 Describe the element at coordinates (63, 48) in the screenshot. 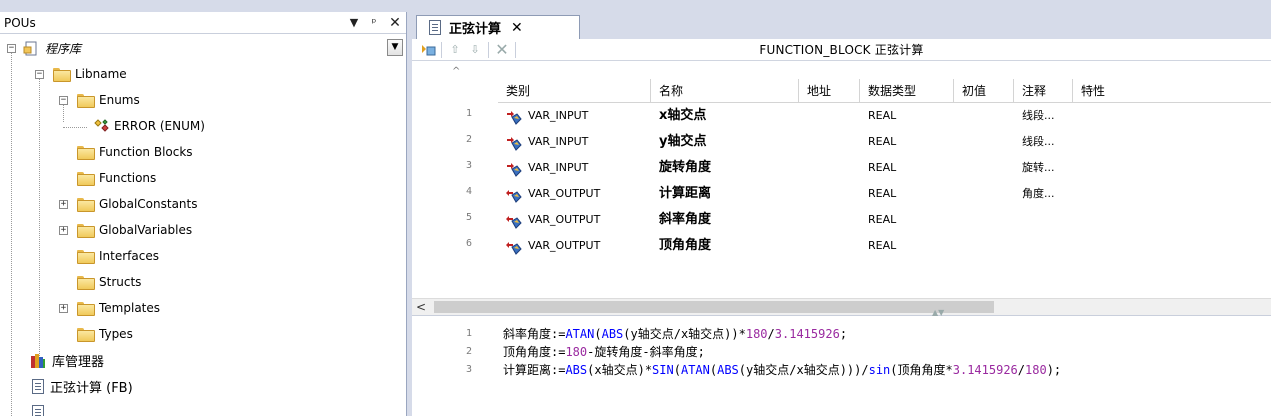

I see `tree-item-label: 程序库` at that location.